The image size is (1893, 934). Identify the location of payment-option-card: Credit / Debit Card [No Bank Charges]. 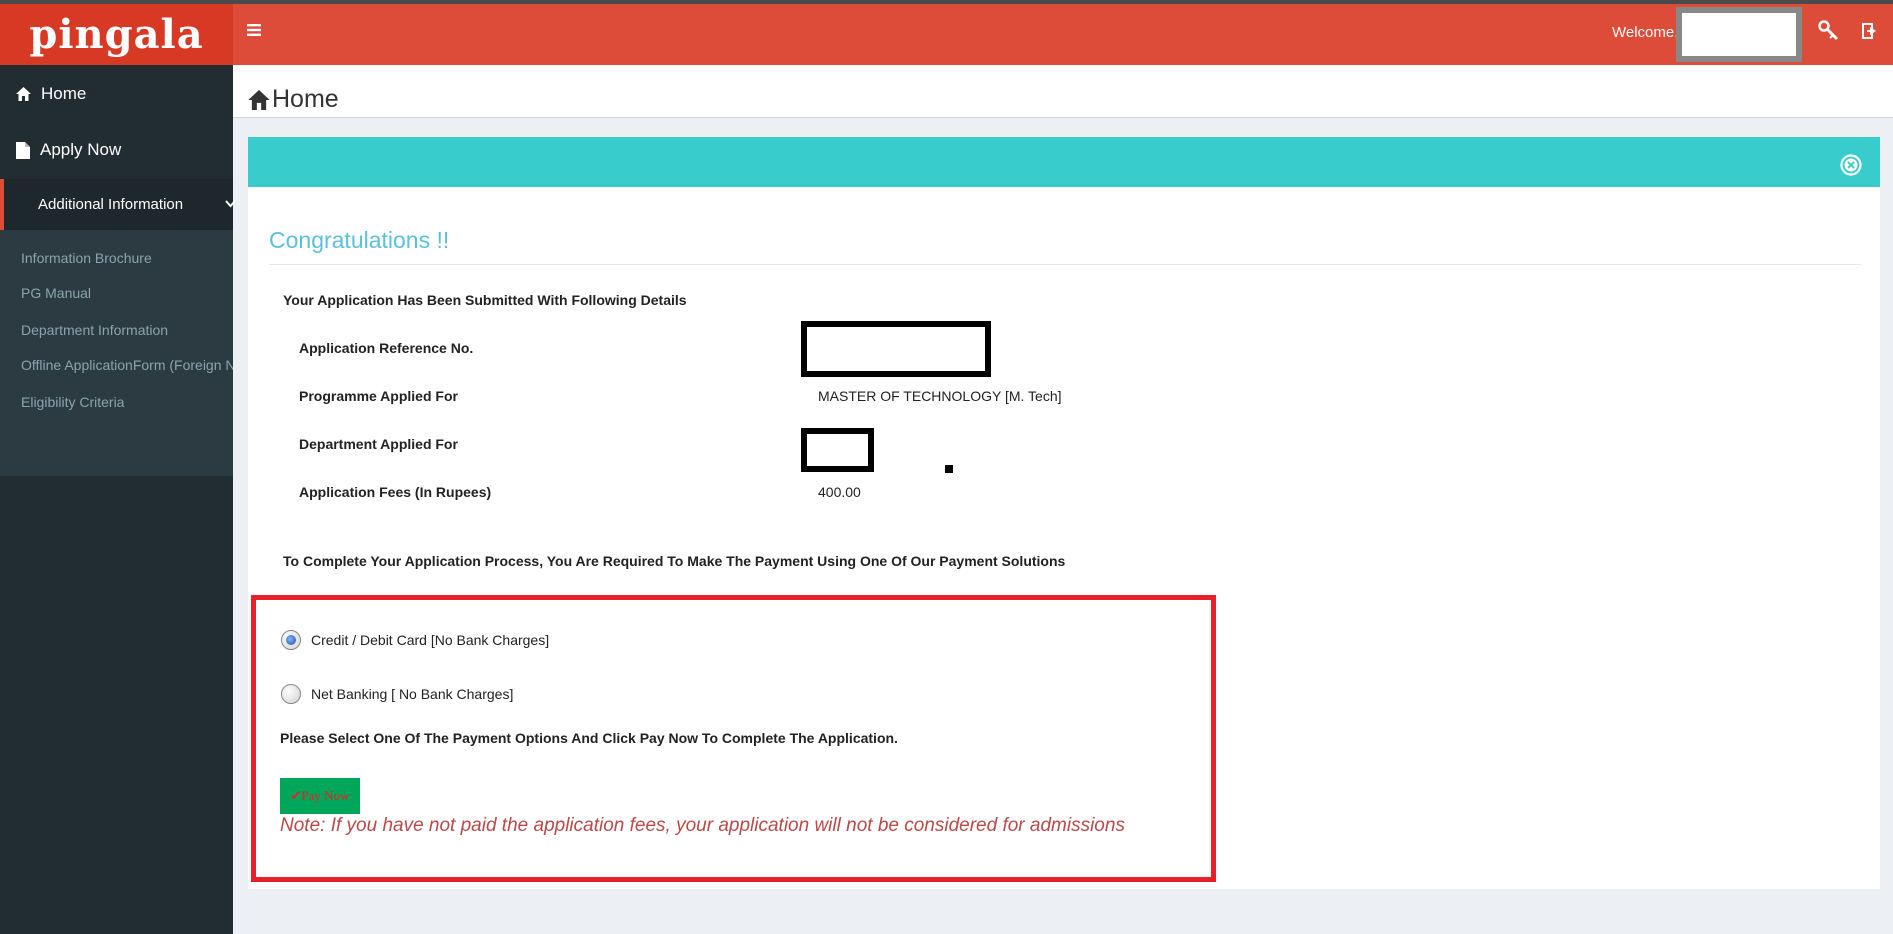
(415, 640).